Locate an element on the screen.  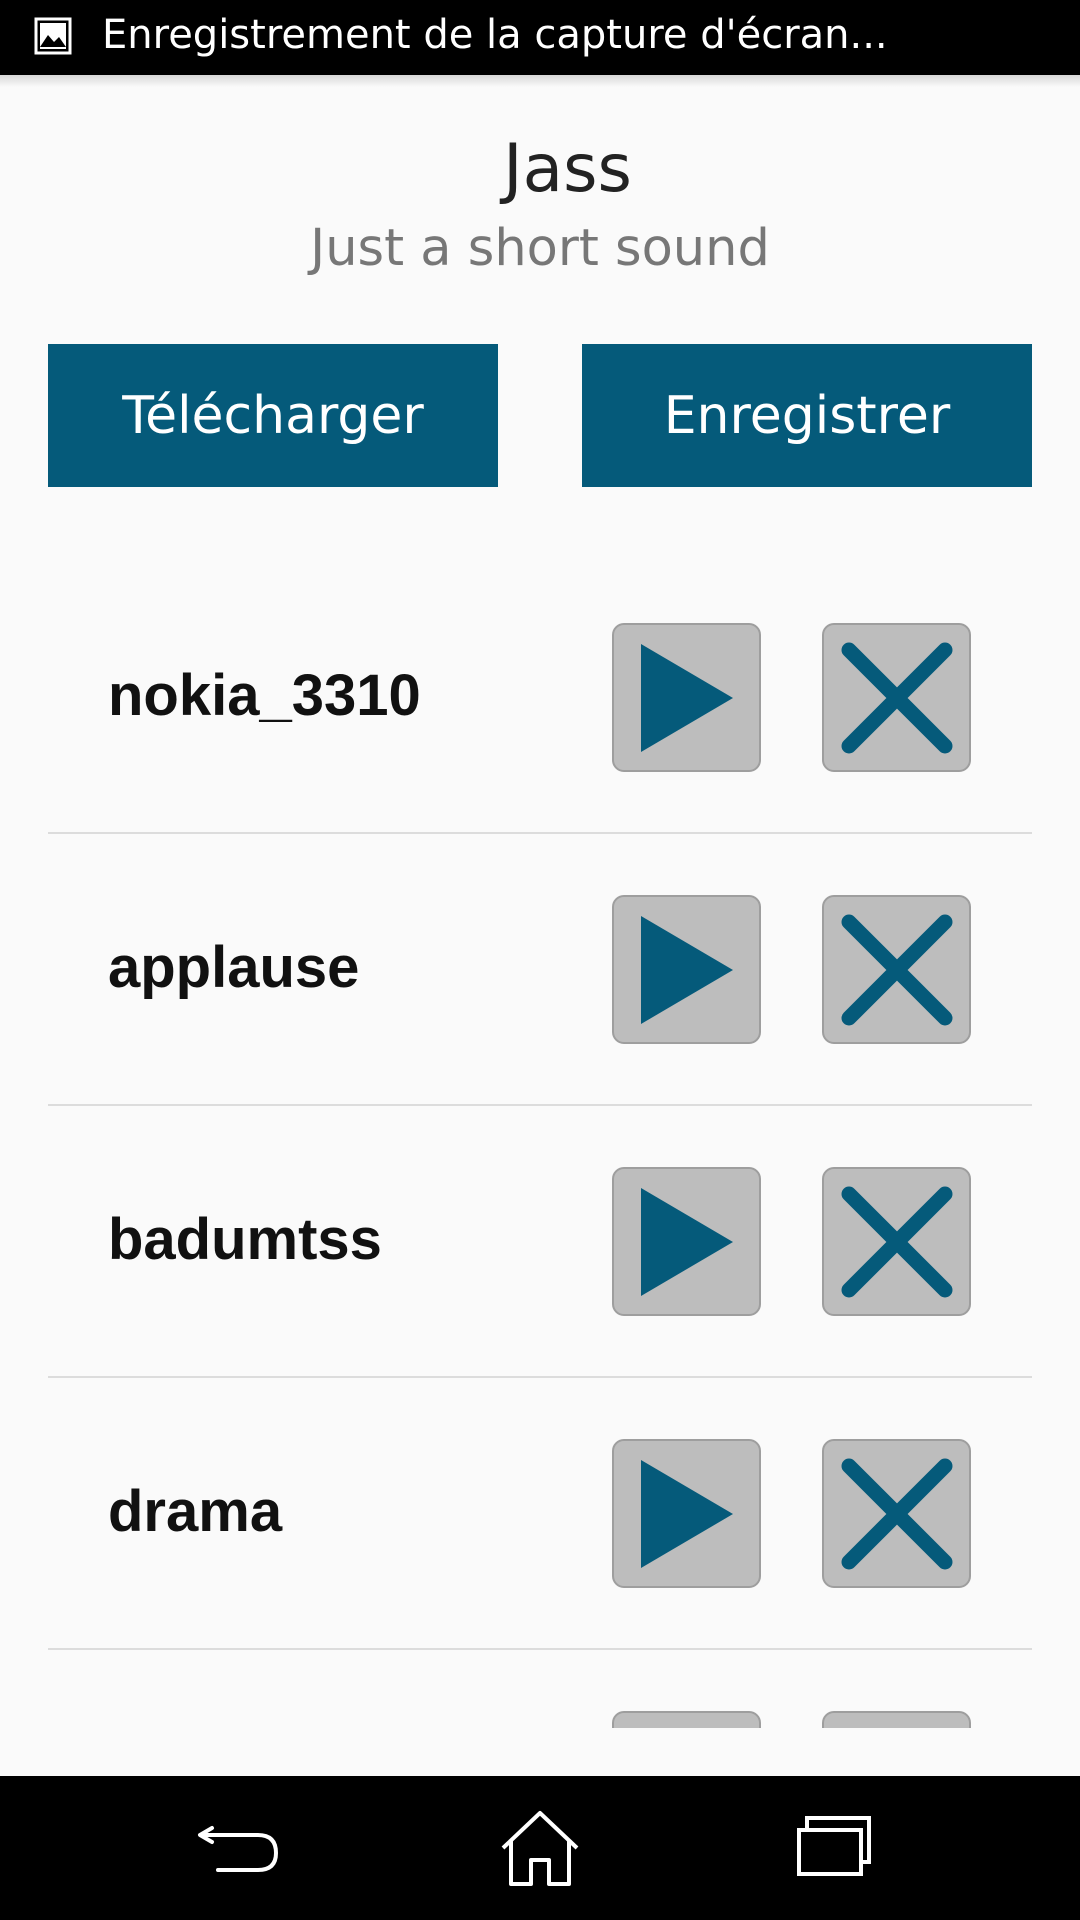
app-title: Jass is located at coordinates (567, 168).